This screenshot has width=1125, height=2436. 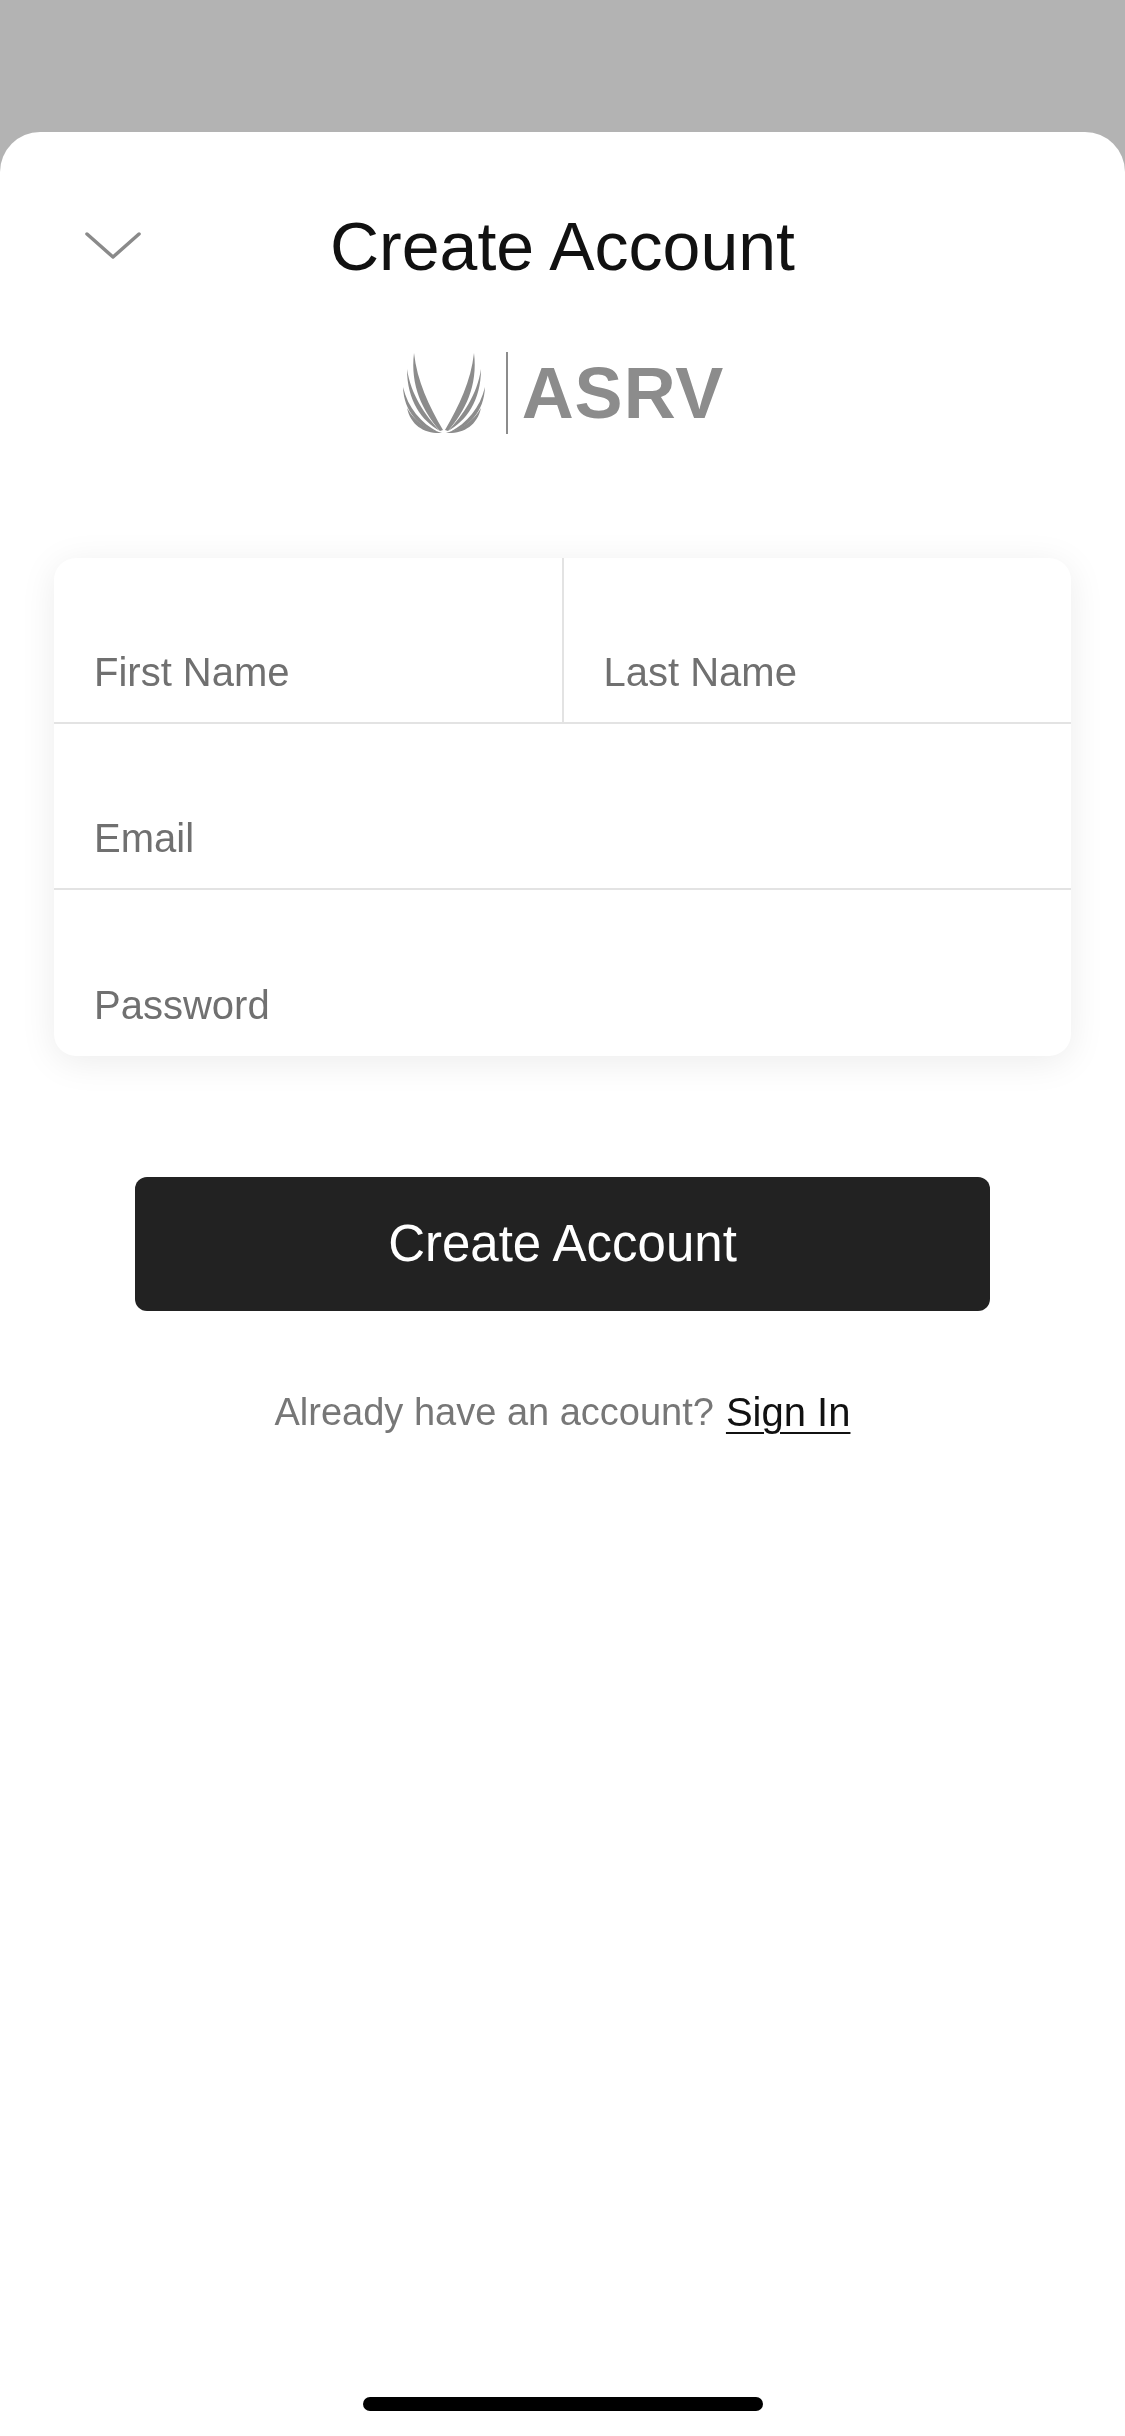 I want to click on collapse-button, so click(x=113, y=246).